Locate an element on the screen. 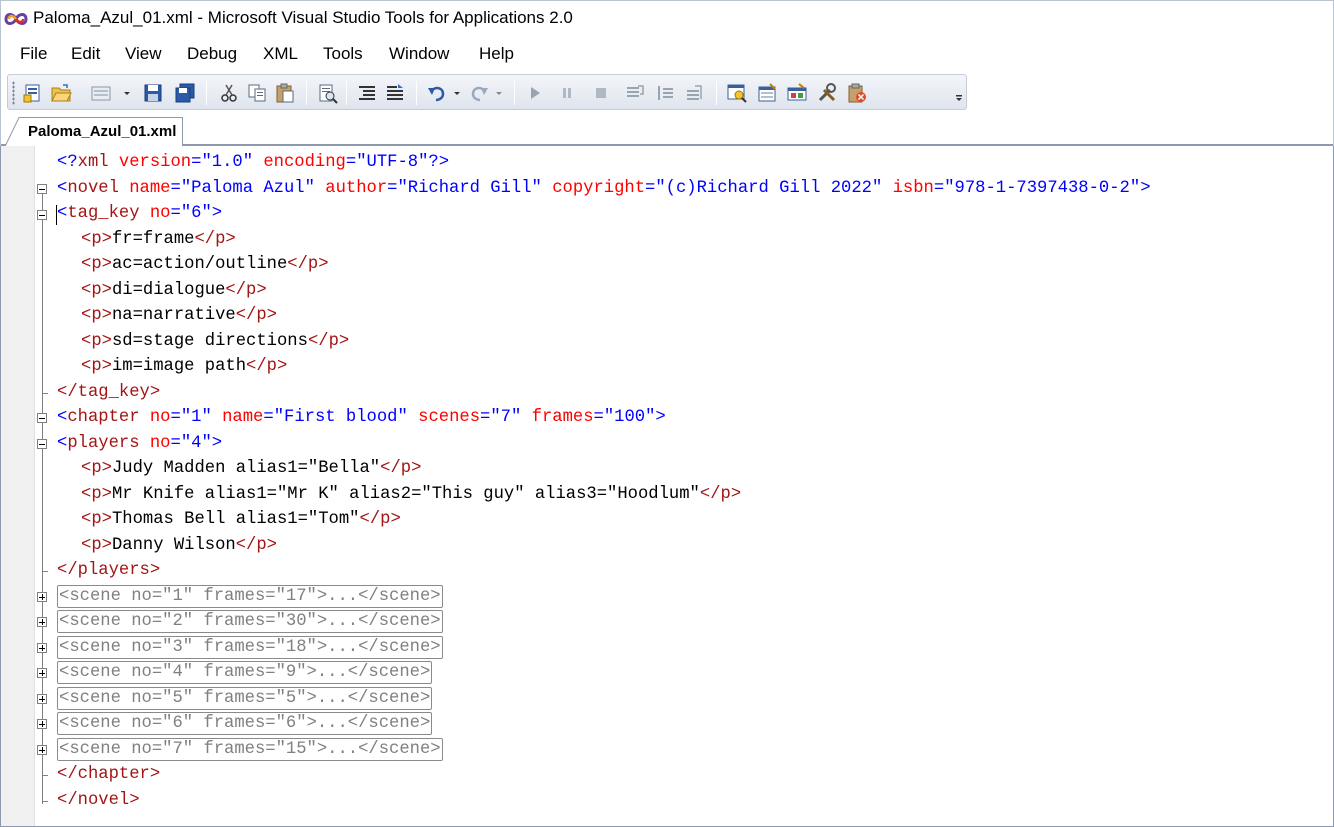 The height and width of the screenshot is (827, 1334). toolbar-area is located at coordinates (667, 93).